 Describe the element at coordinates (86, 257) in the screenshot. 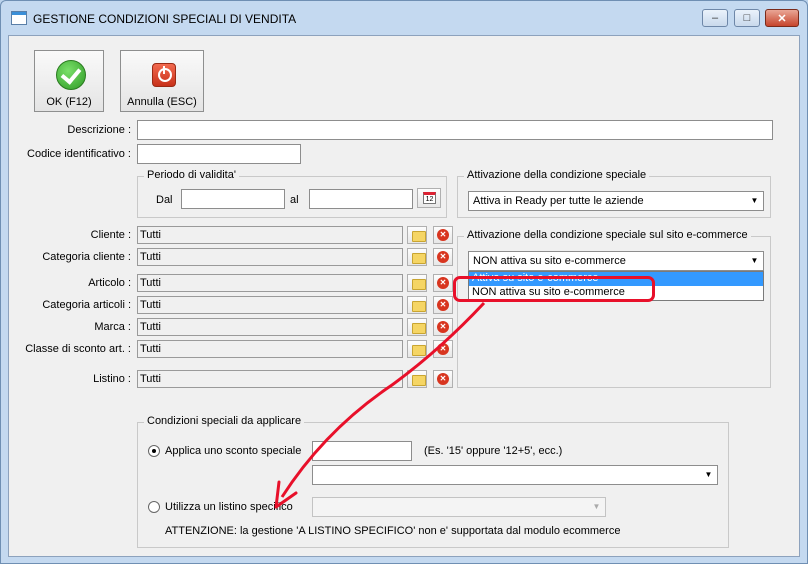

I see `categoria-cliente-label: Categoria cliente :` at that location.